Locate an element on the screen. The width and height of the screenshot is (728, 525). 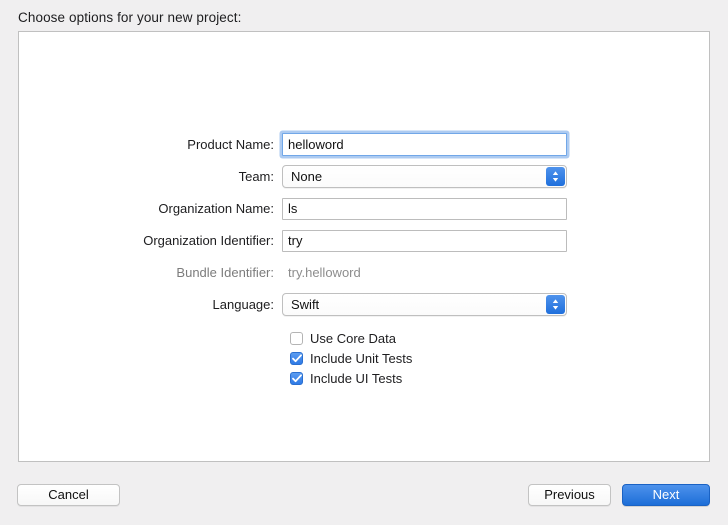
form-row-organization-name: Organization Name: is located at coordinates (364, 208).